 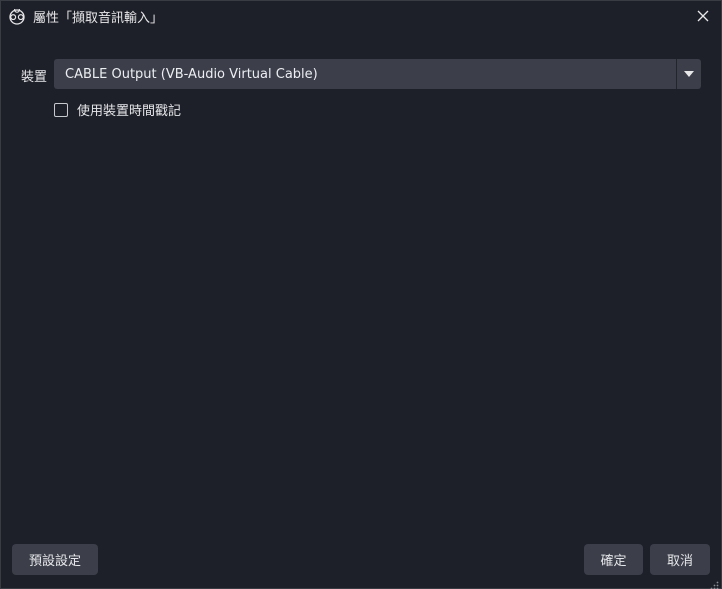 What do you see at coordinates (613, 559) in the screenshot?
I see `ok-button: 確定` at bounding box center [613, 559].